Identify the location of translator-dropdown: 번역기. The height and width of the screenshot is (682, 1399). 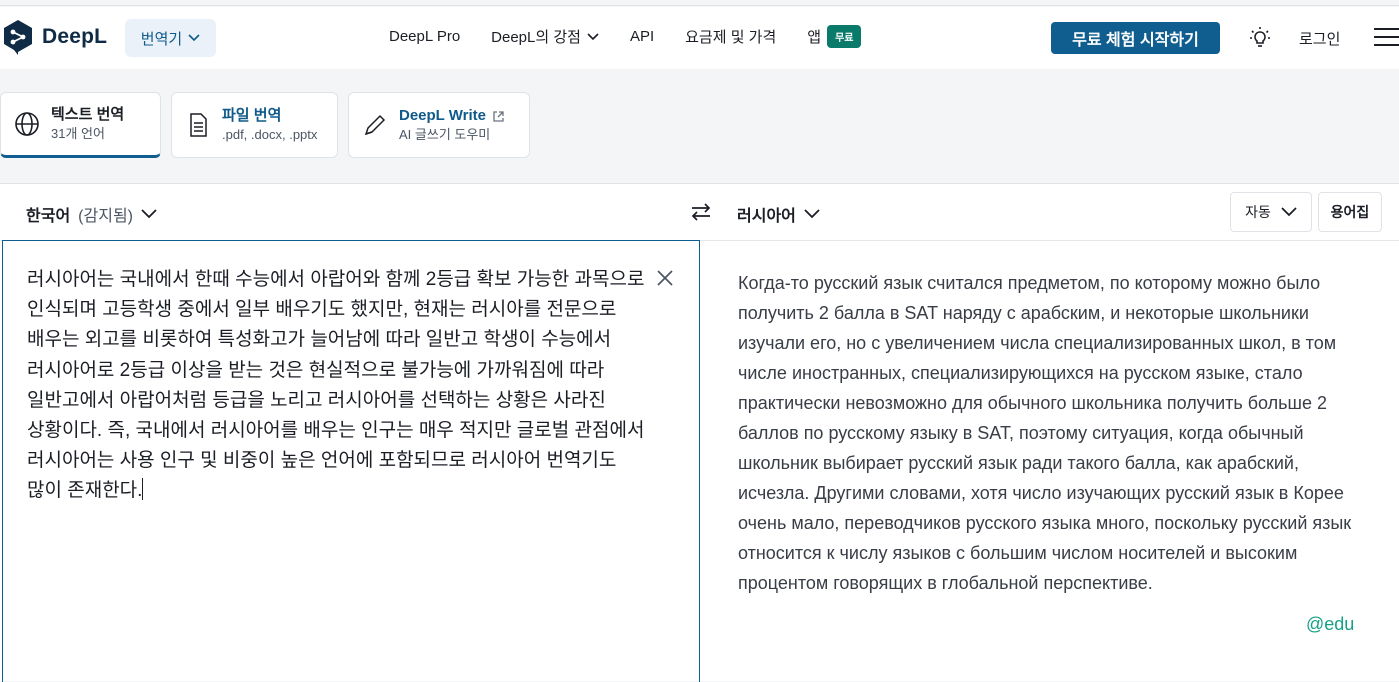
(170, 38).